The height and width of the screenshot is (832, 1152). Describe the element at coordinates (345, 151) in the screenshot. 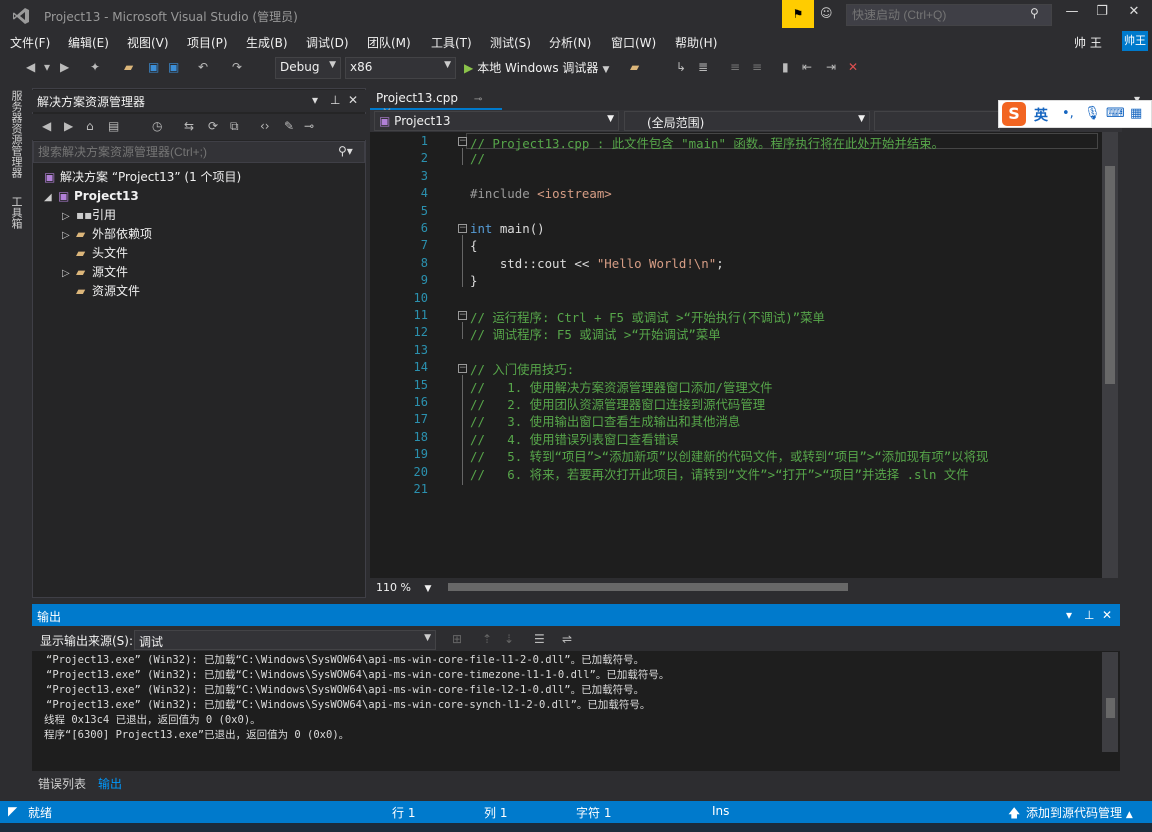

I see `search-icon: ⚲▾` at that location.